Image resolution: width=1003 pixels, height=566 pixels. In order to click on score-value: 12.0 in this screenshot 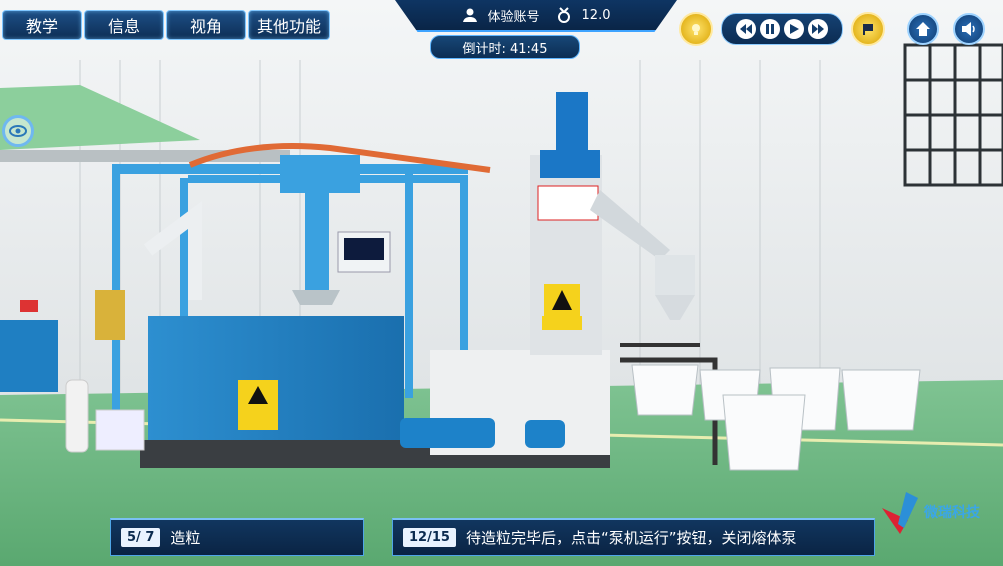, I will do `click(596, 15)`.